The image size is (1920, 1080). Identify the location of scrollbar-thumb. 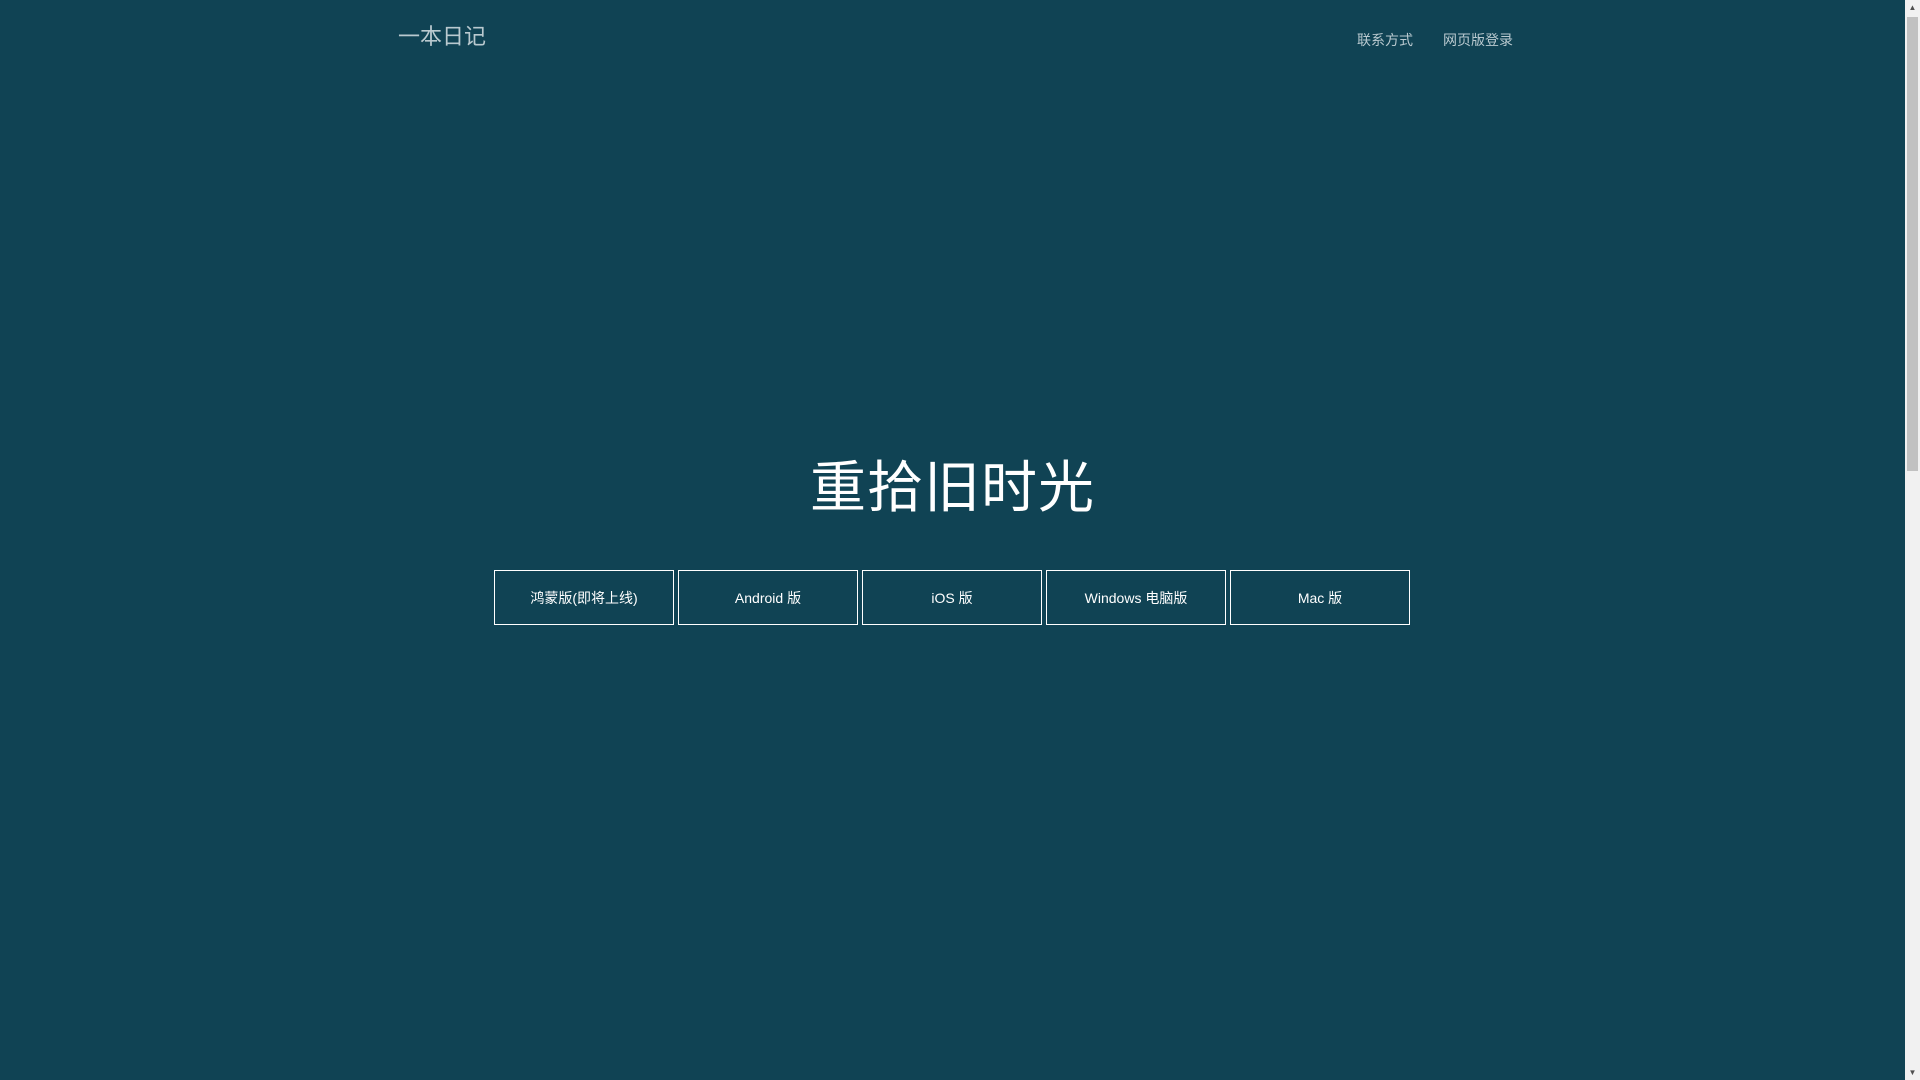
(1912, 244).